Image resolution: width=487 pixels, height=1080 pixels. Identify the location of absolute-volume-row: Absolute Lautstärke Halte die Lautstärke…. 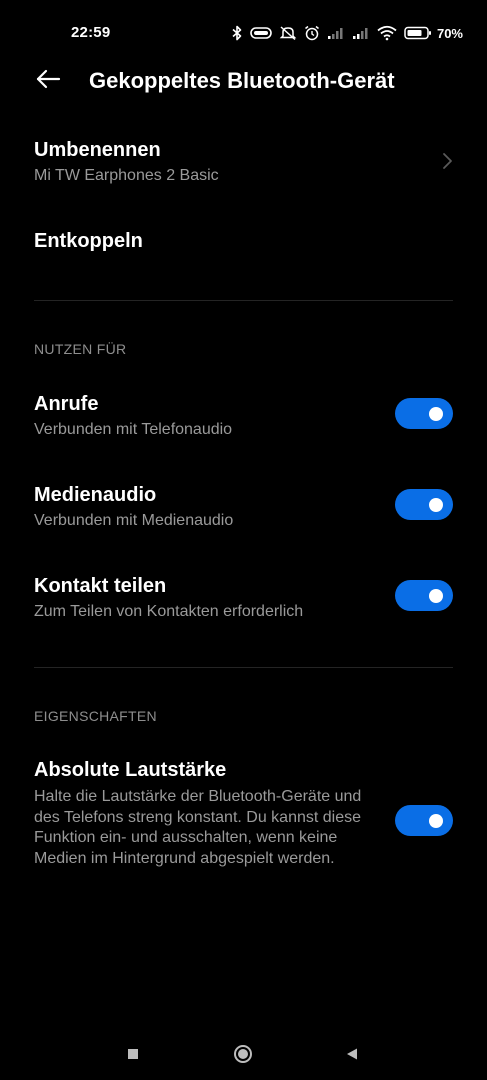
(243, 820).